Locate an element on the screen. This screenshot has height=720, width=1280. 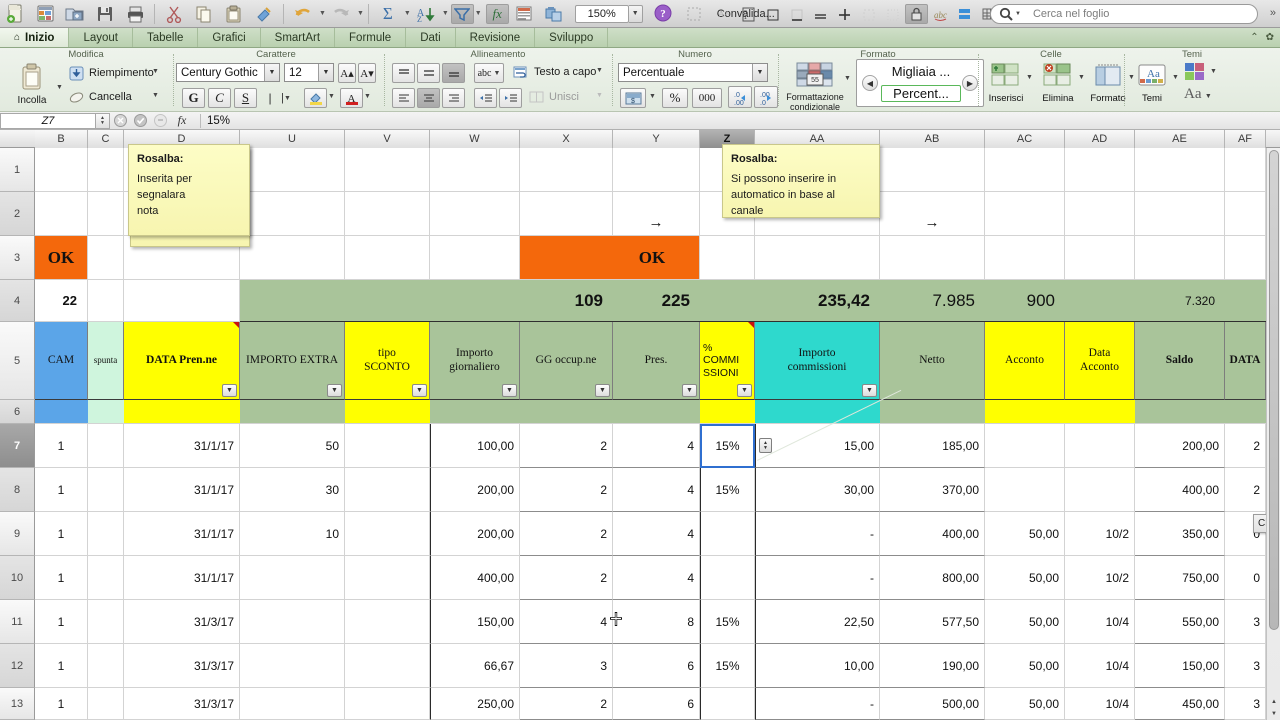
cell-AF12: 3 is located at coordinates (1245, 666).